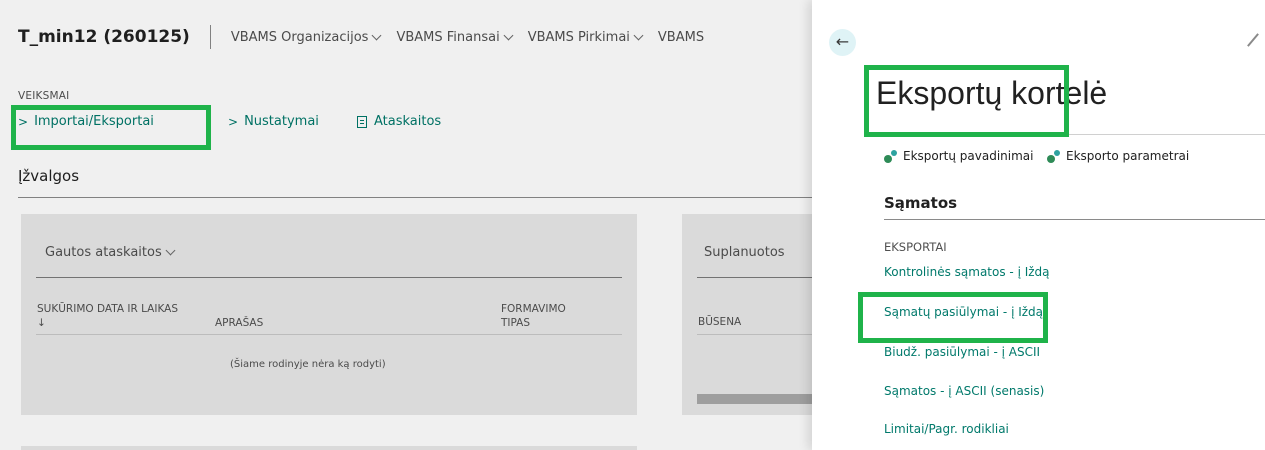  What do you see at coordinates (962, 352) in the screenshot?
I see `export-item-budget-proposals: Biudž. pasiūlymai - į ASCII` at bounding box center [962, 352].